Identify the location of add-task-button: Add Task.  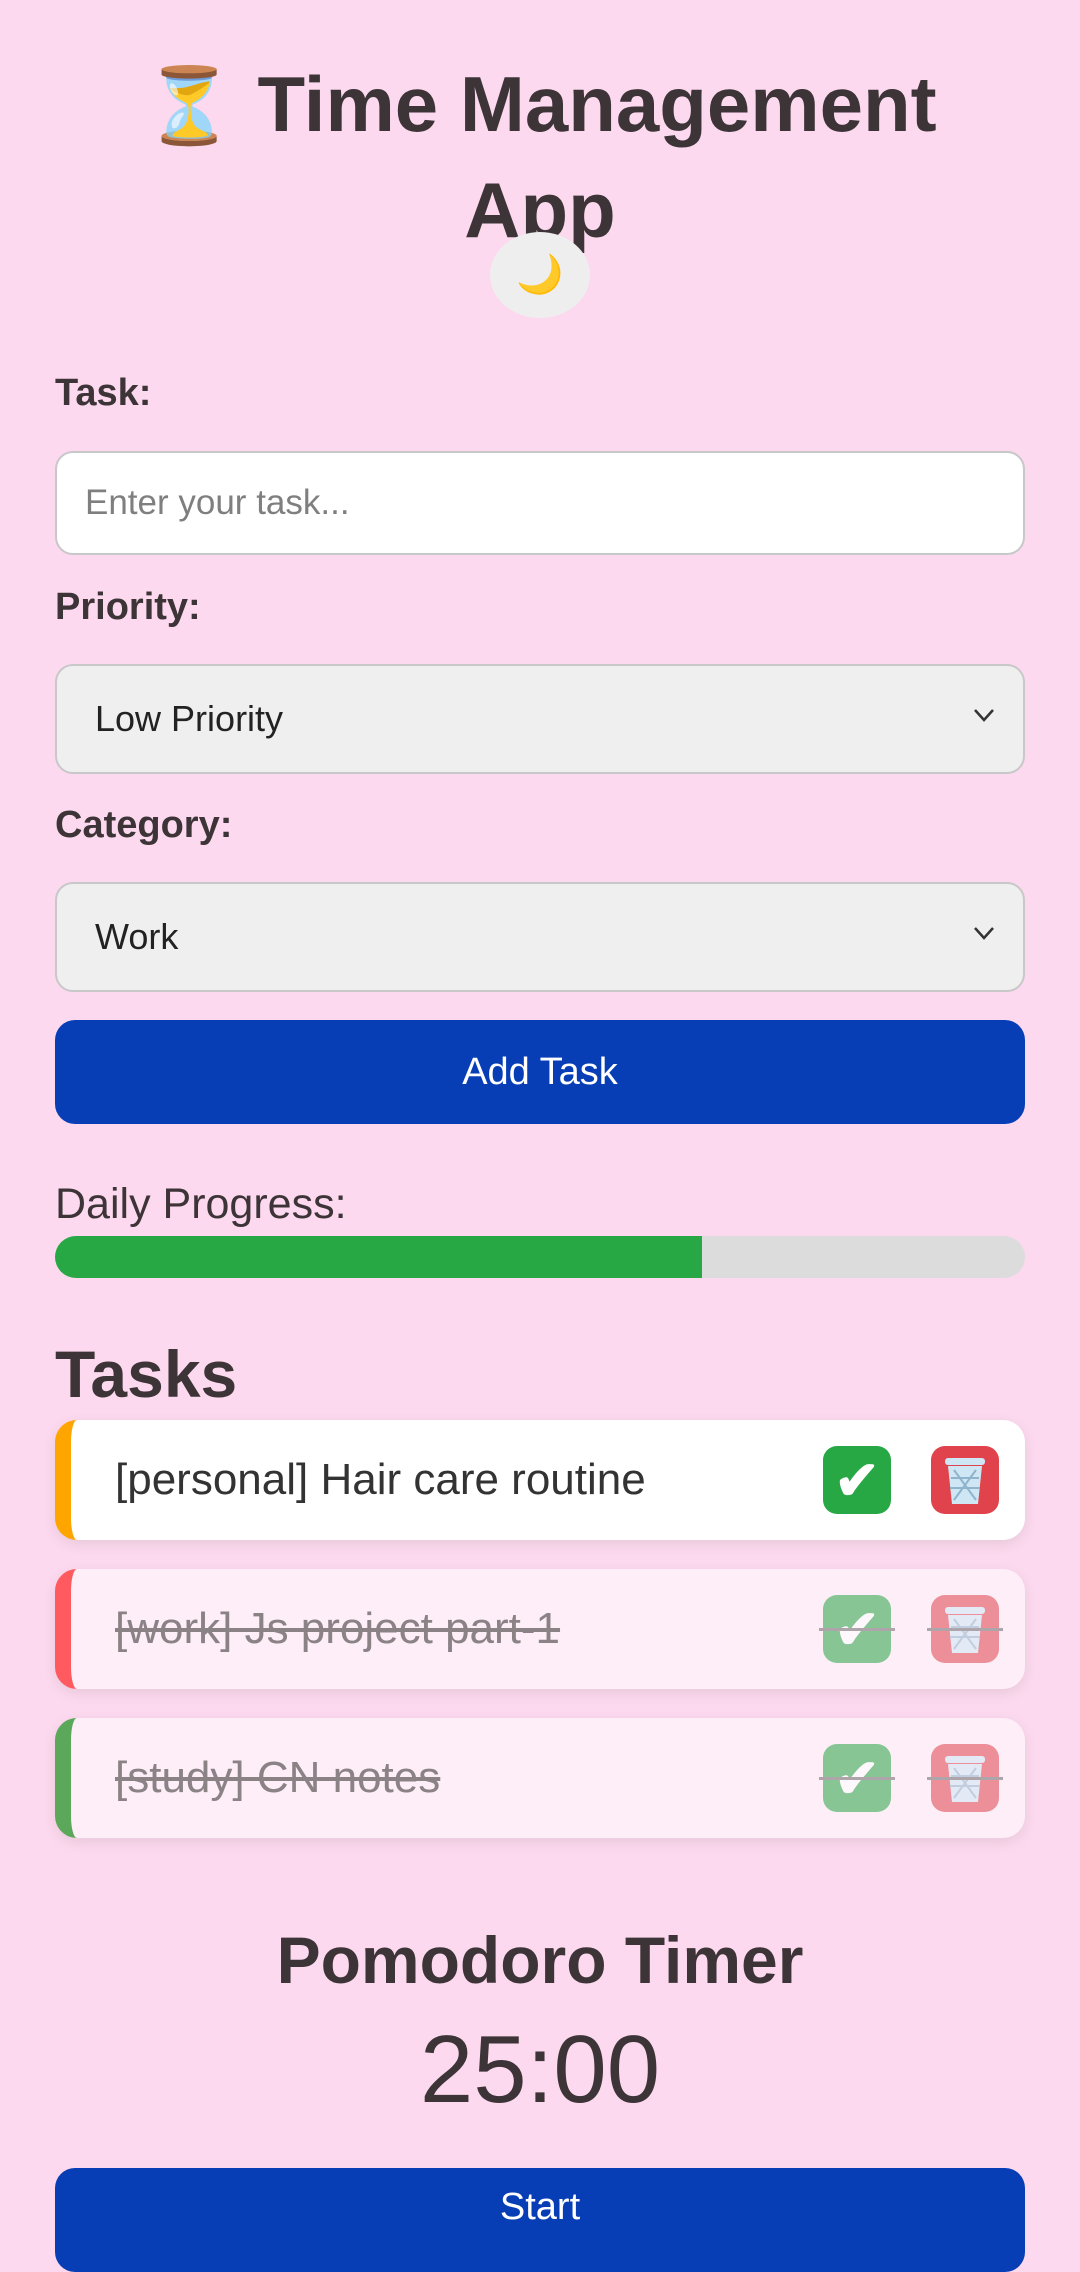
(540, 1072).